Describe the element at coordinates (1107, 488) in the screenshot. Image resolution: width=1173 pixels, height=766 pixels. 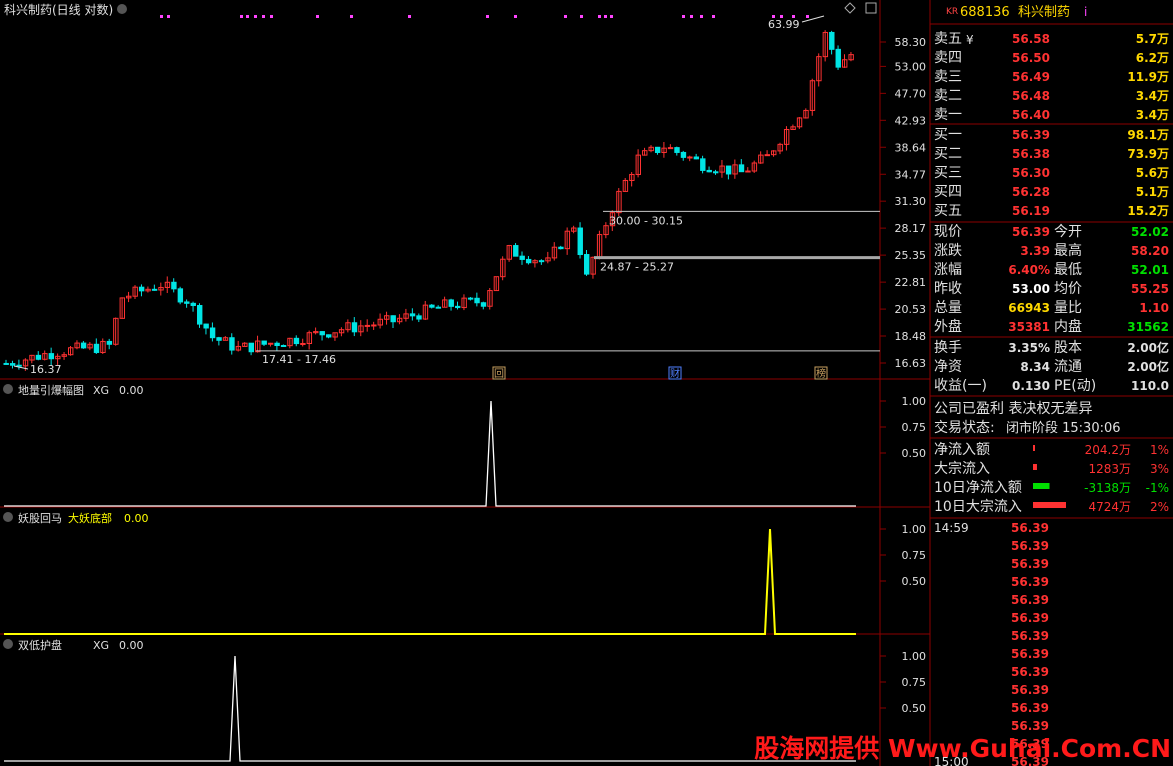
I see `flow-value: -3138万` at that location.